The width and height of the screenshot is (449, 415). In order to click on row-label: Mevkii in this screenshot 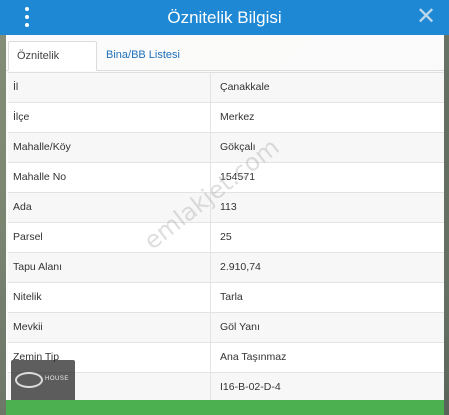, I will do `click(109, 327)`.